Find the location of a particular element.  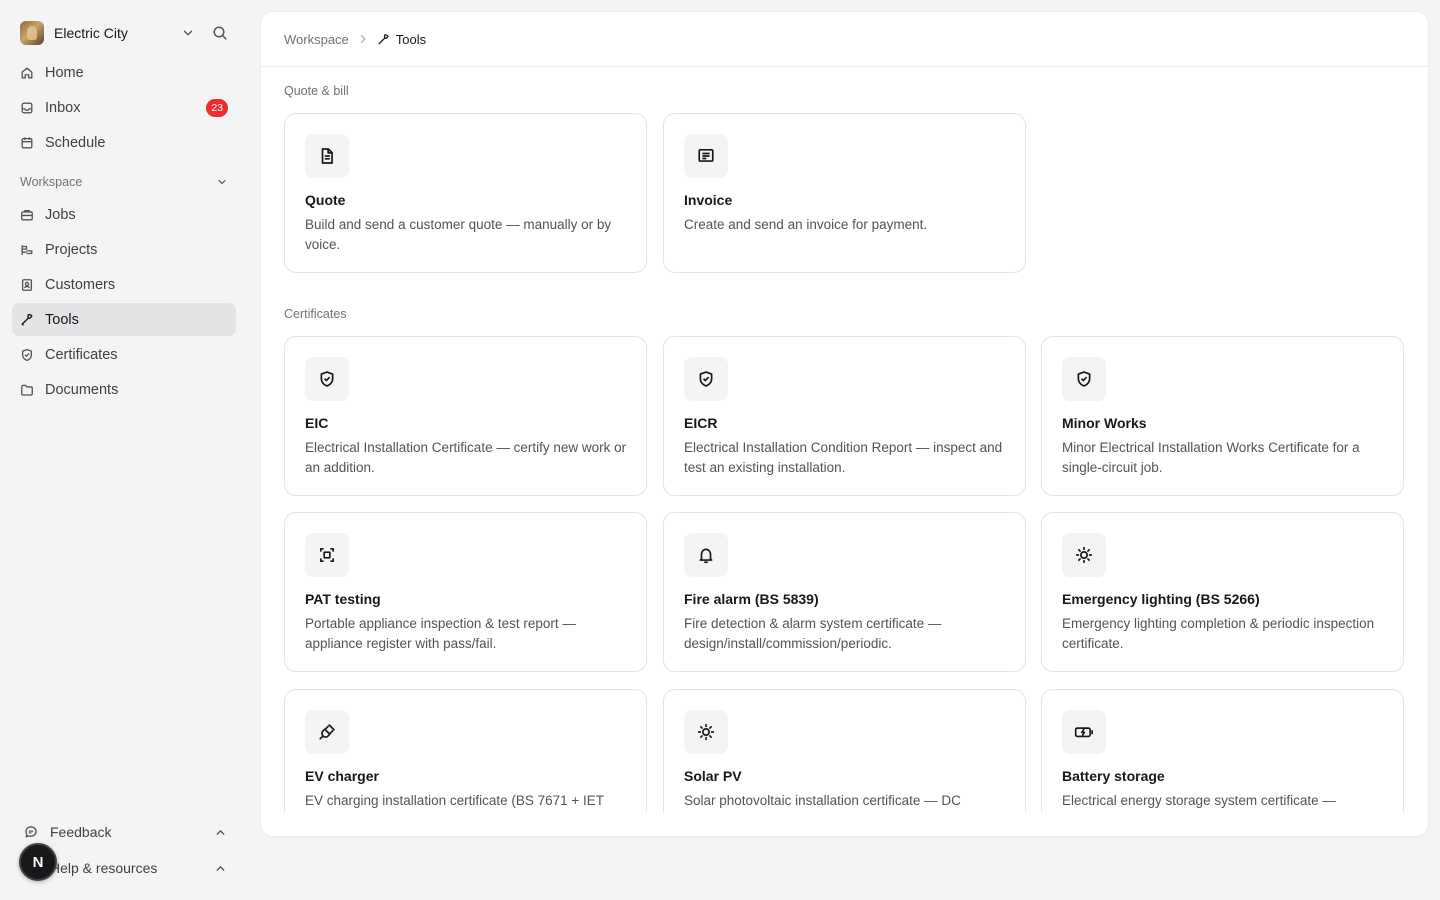

document-icon is located at coordinates (327, 156).